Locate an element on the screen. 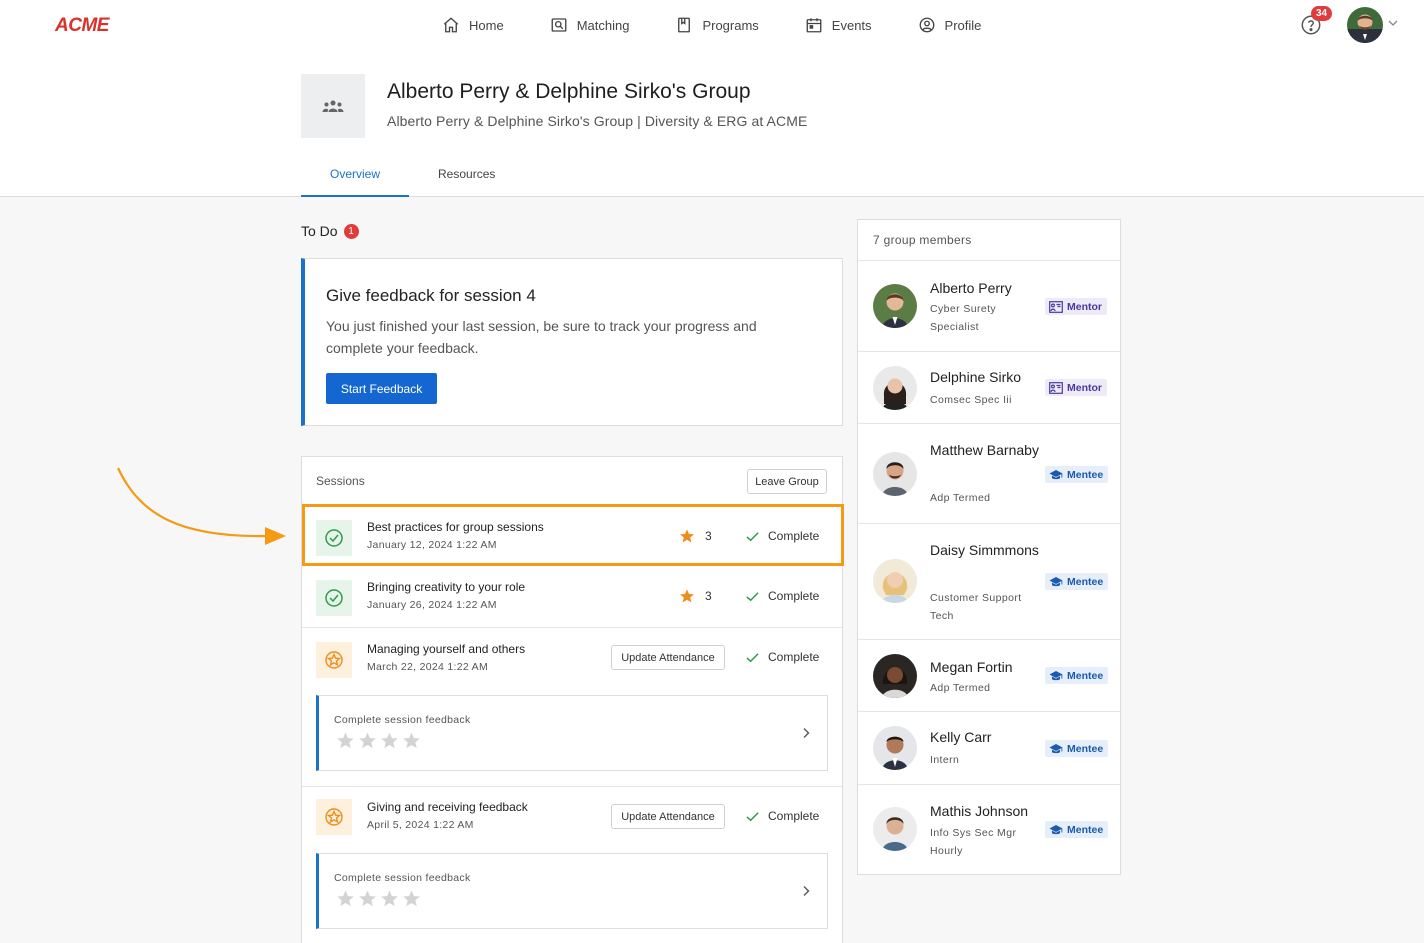 This screenshot has width=1424, height=943. member-card: Megan Fortin Adp Termed Mentee is located at coordinates (989, 675).